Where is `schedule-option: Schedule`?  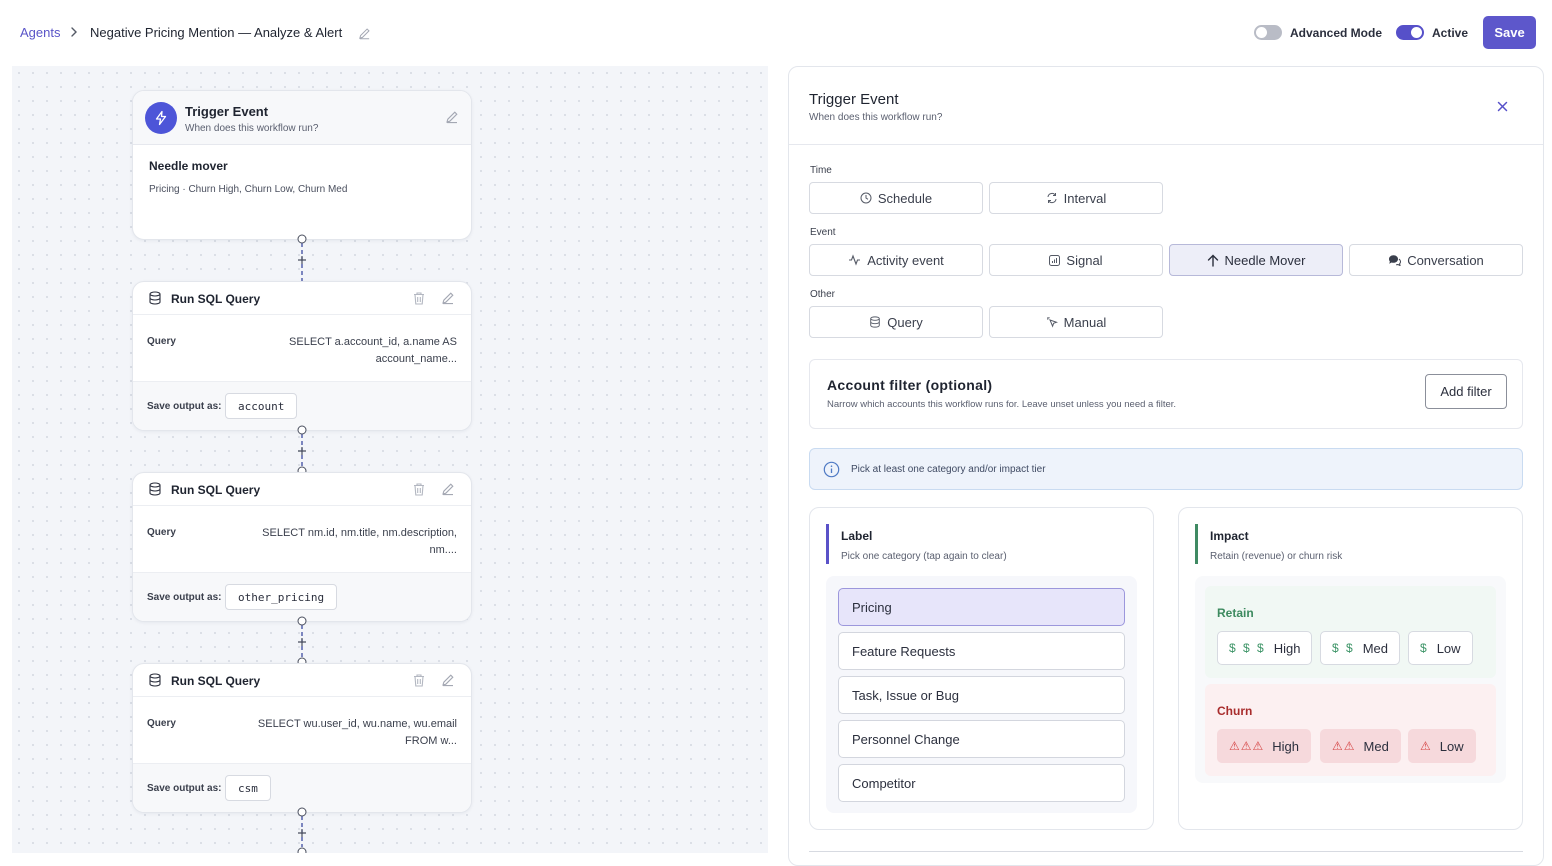 schedule-option: Schedule is located at coordinates (896, 198).